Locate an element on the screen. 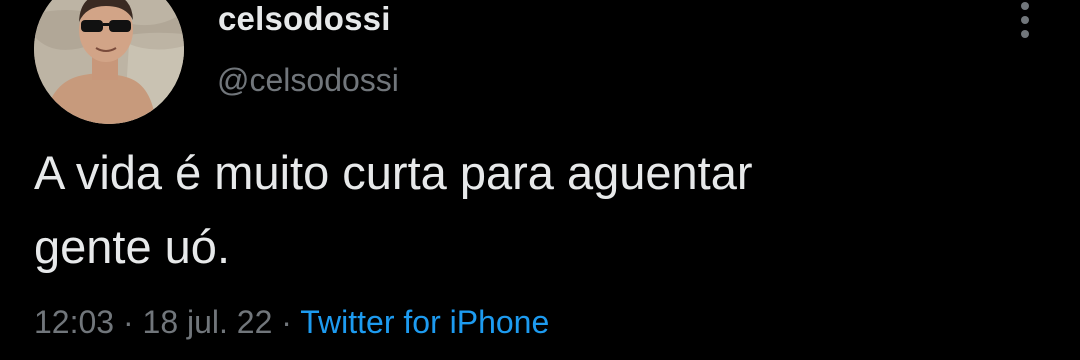 The image size is (1080, 360). author-handle: @celsodossi is located at coordinates (308, 80).